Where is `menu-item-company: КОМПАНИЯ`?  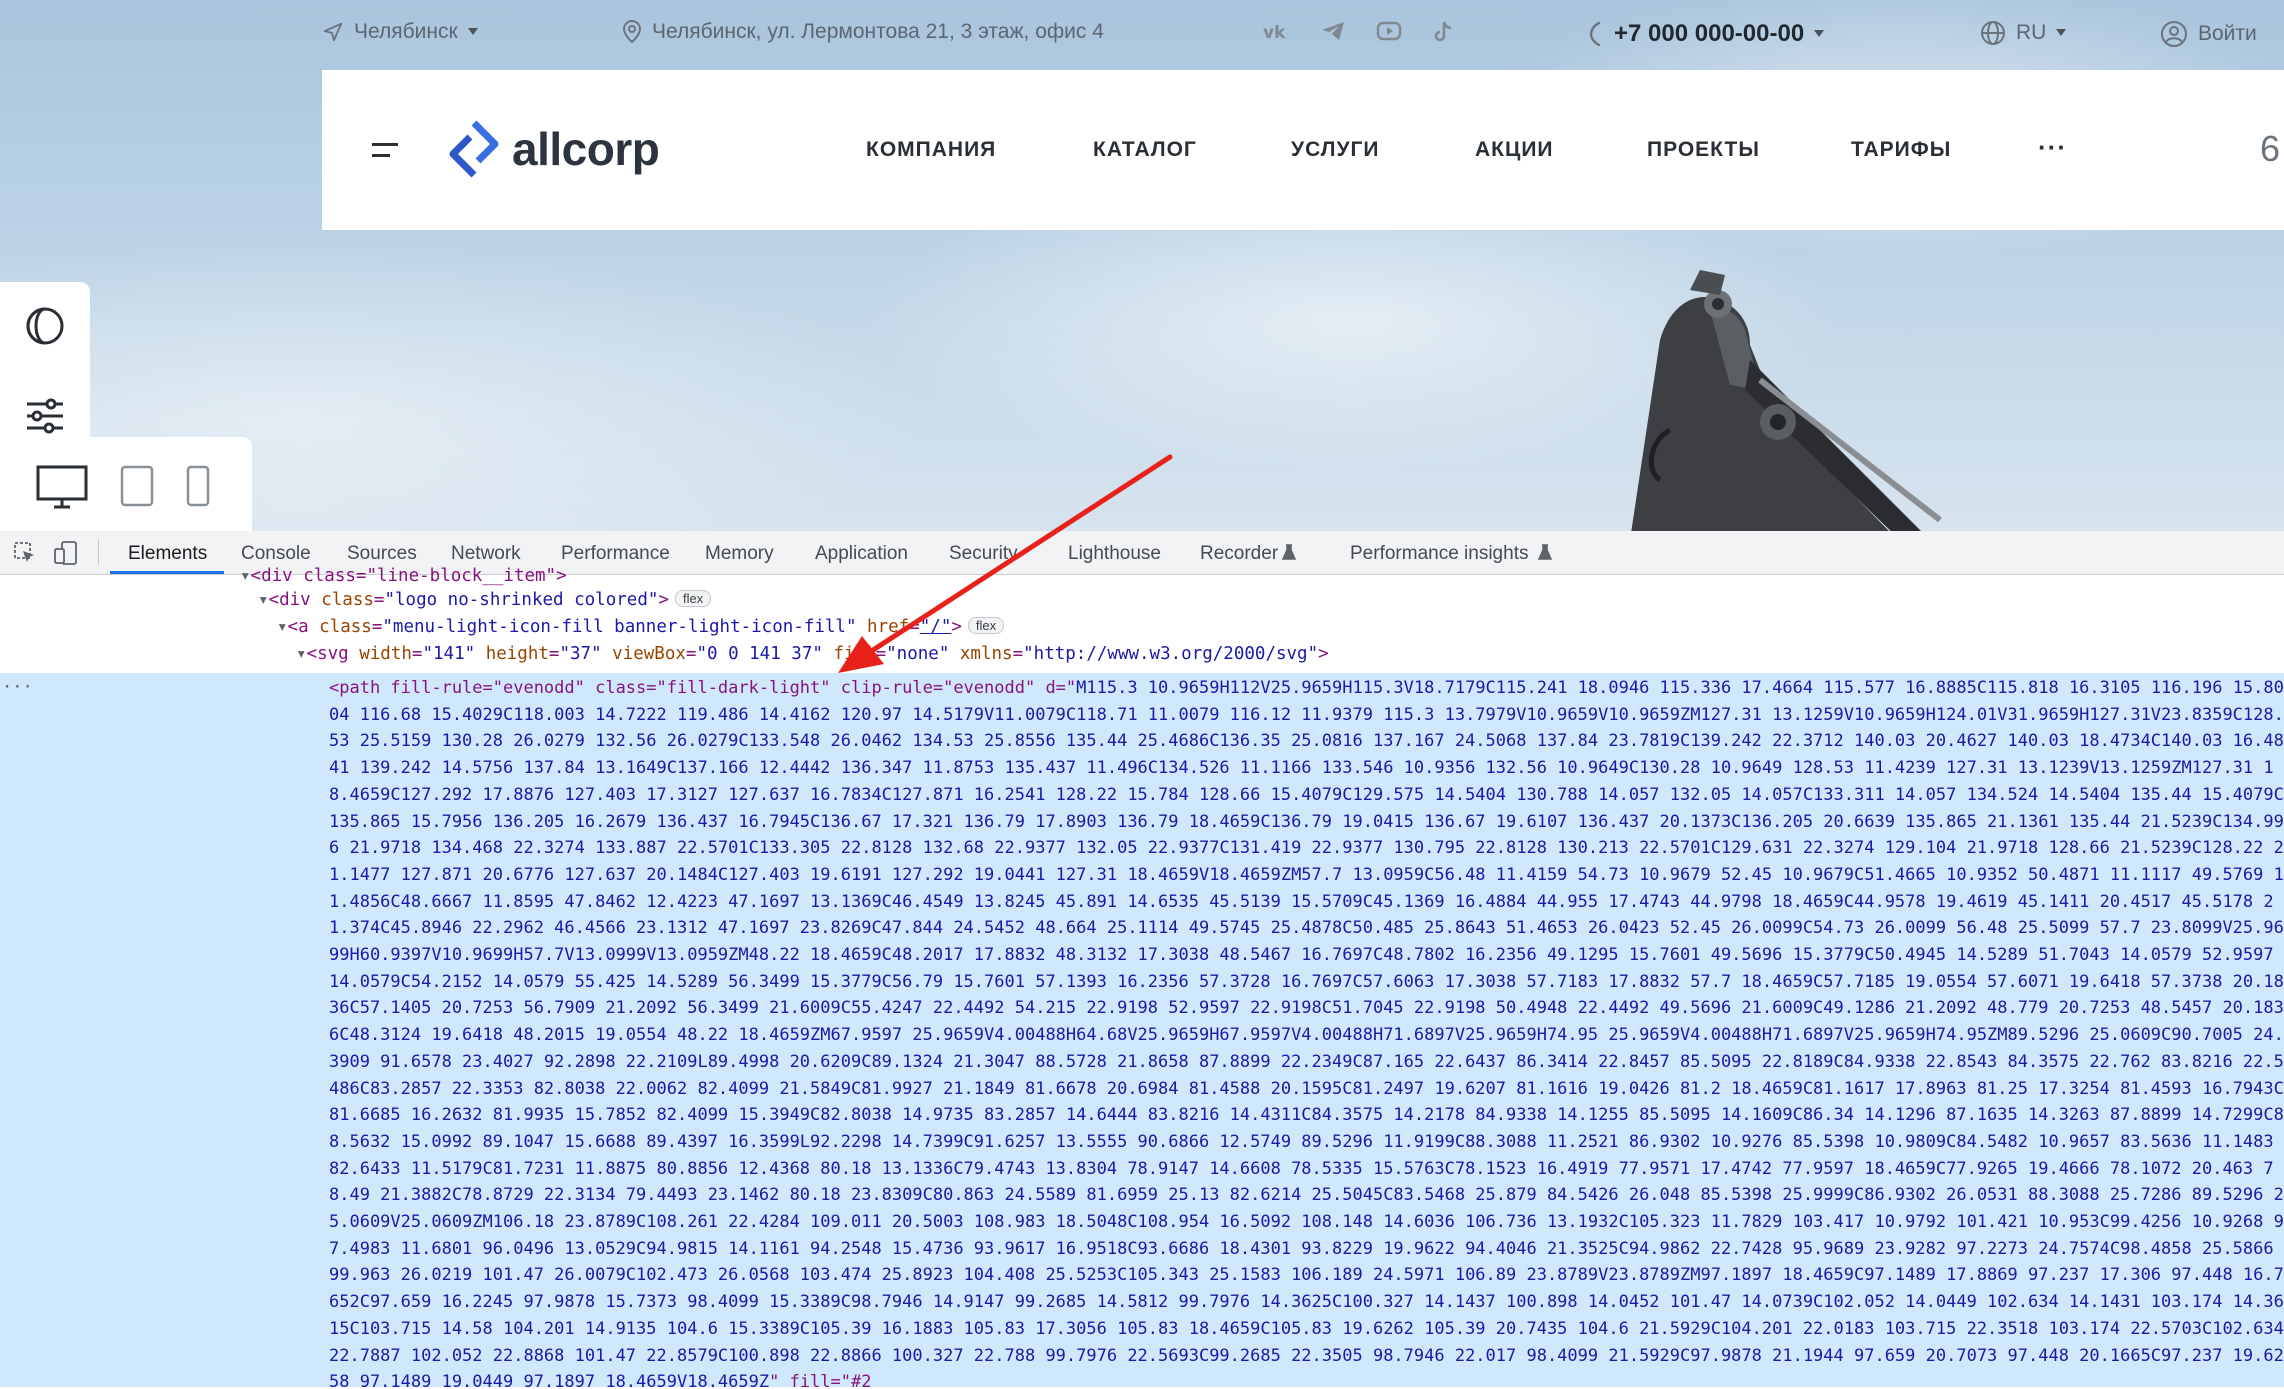
menu-item-company: КОМПАНИЯ is located at coordinates (931, 150).